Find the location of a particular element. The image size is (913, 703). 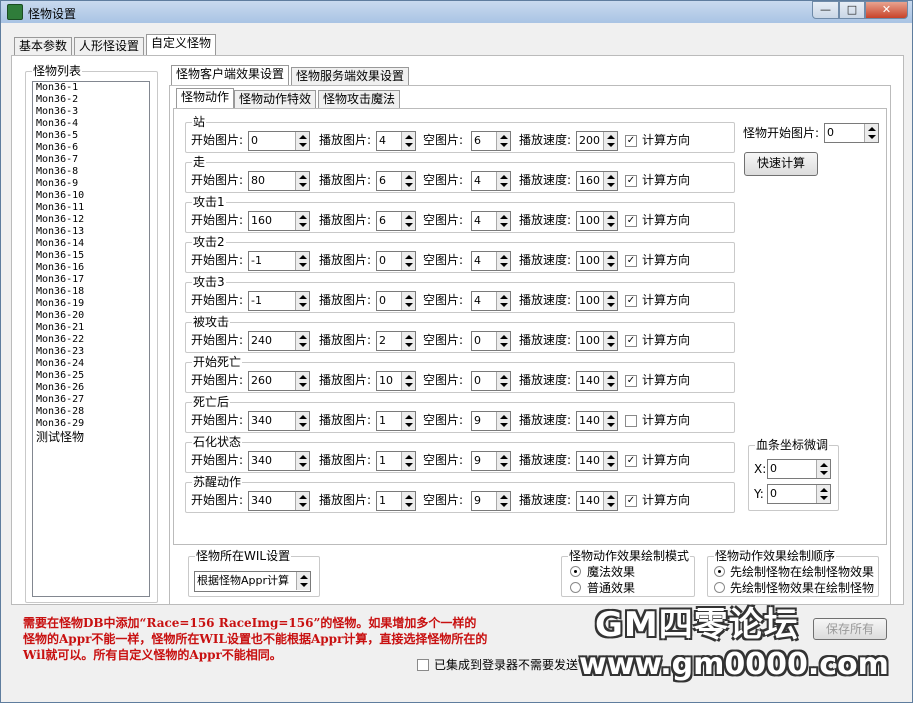

monster-list-item: Mon36-29 is located at coordinates (91, 424).